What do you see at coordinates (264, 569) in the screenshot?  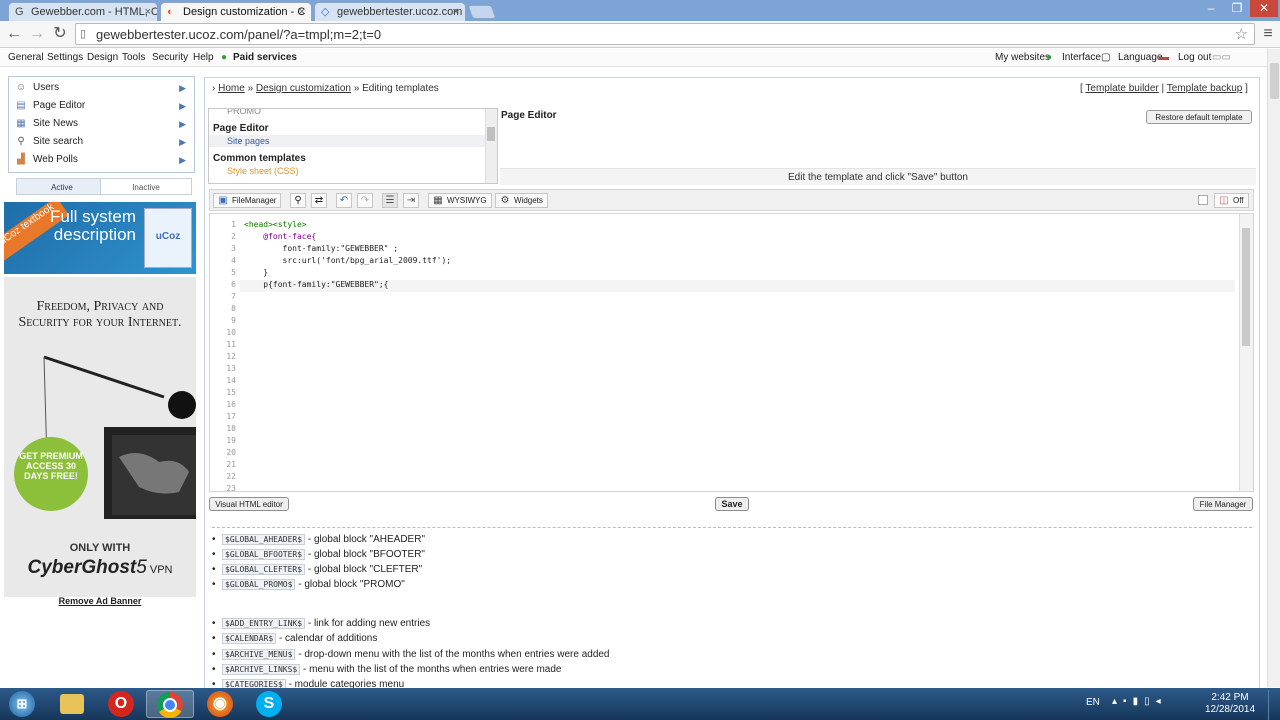 I see `variable-code: $GLOBAL_CLEFTER$` at bounding box center [264, 569].